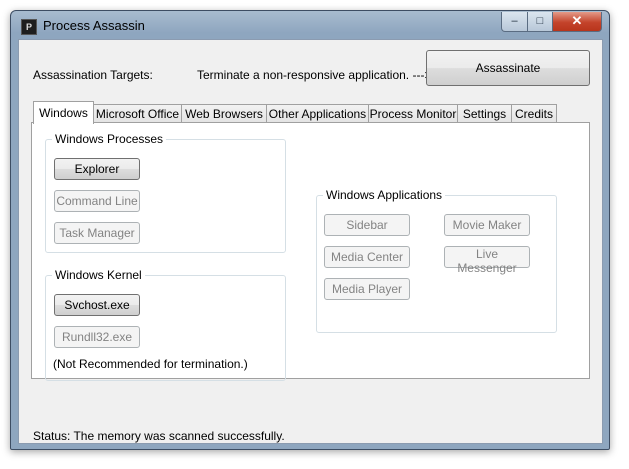 This screenshot has height=469, width=629. I want to click on windows-kernel-title: Windows Kernel, so click(98, 275).